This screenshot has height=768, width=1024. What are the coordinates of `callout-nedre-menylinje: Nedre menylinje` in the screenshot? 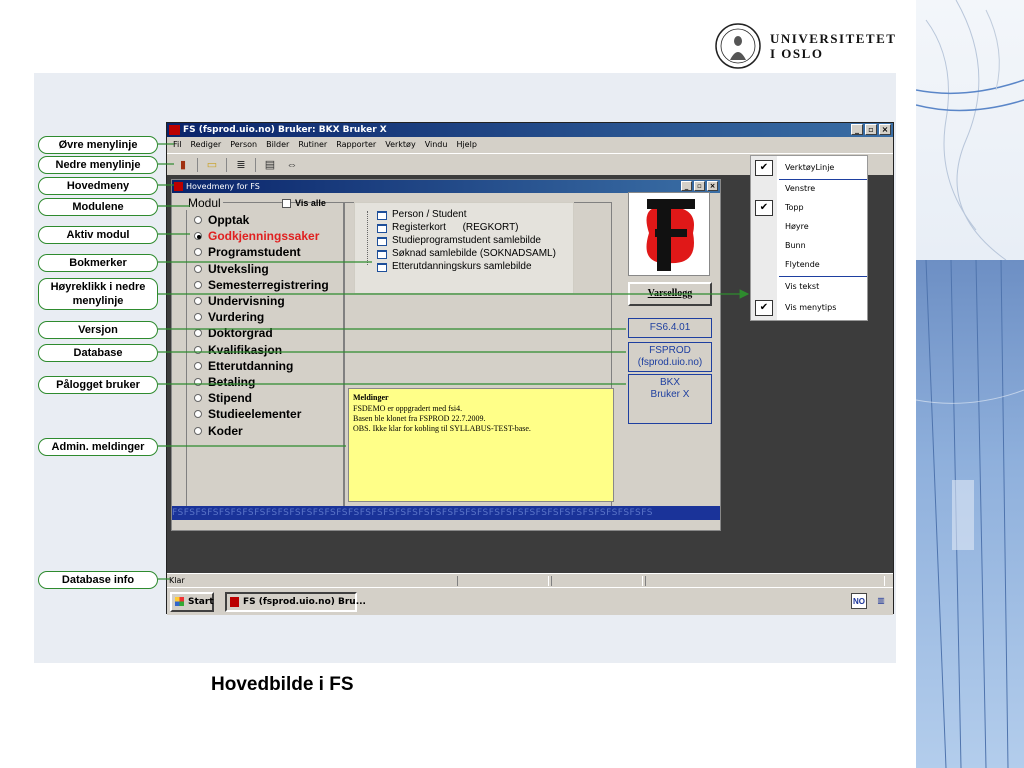 It's located at (98, 165).